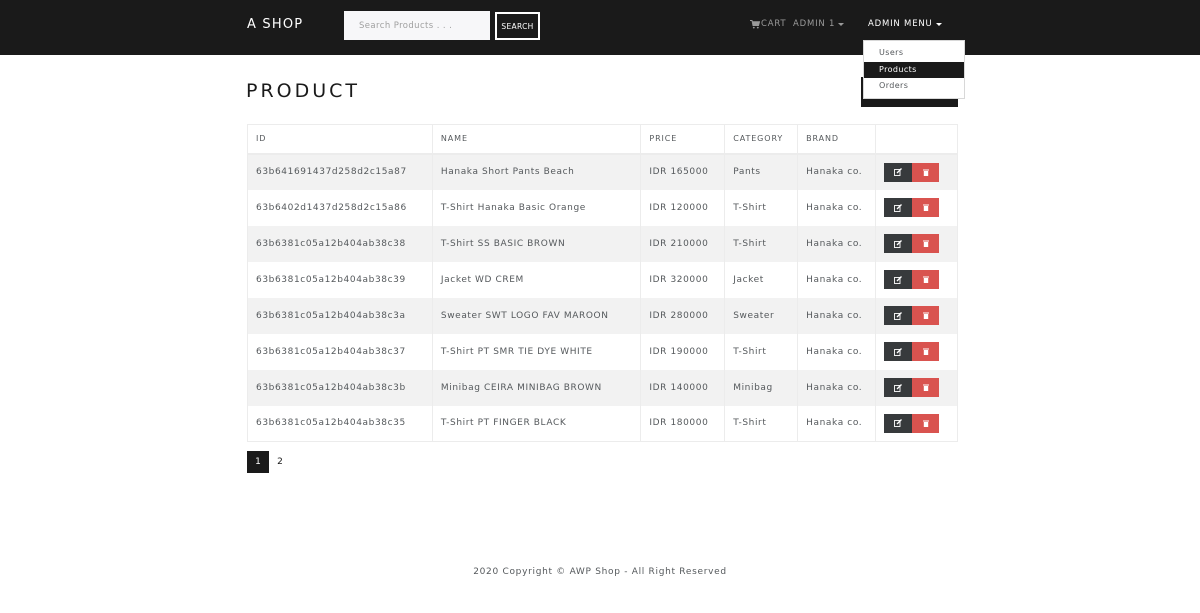 The width and height of the screenshot is (1200, 613). I want to click on dropdown-item-products: Products, so click(914, 69).